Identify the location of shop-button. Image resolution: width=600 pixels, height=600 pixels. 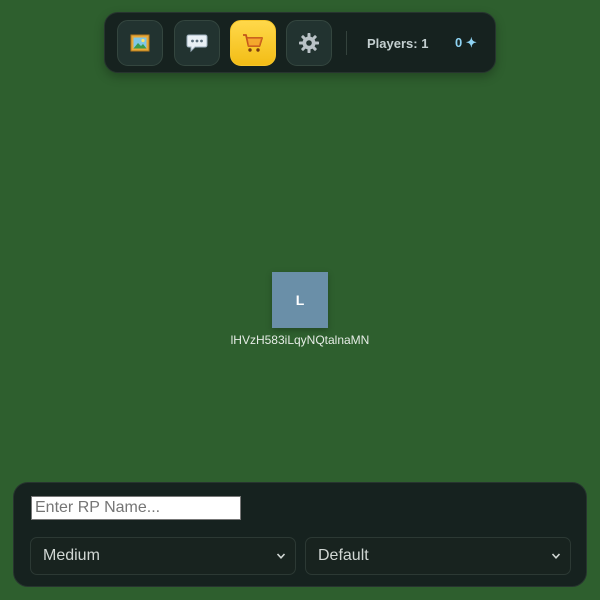
(253, 43).